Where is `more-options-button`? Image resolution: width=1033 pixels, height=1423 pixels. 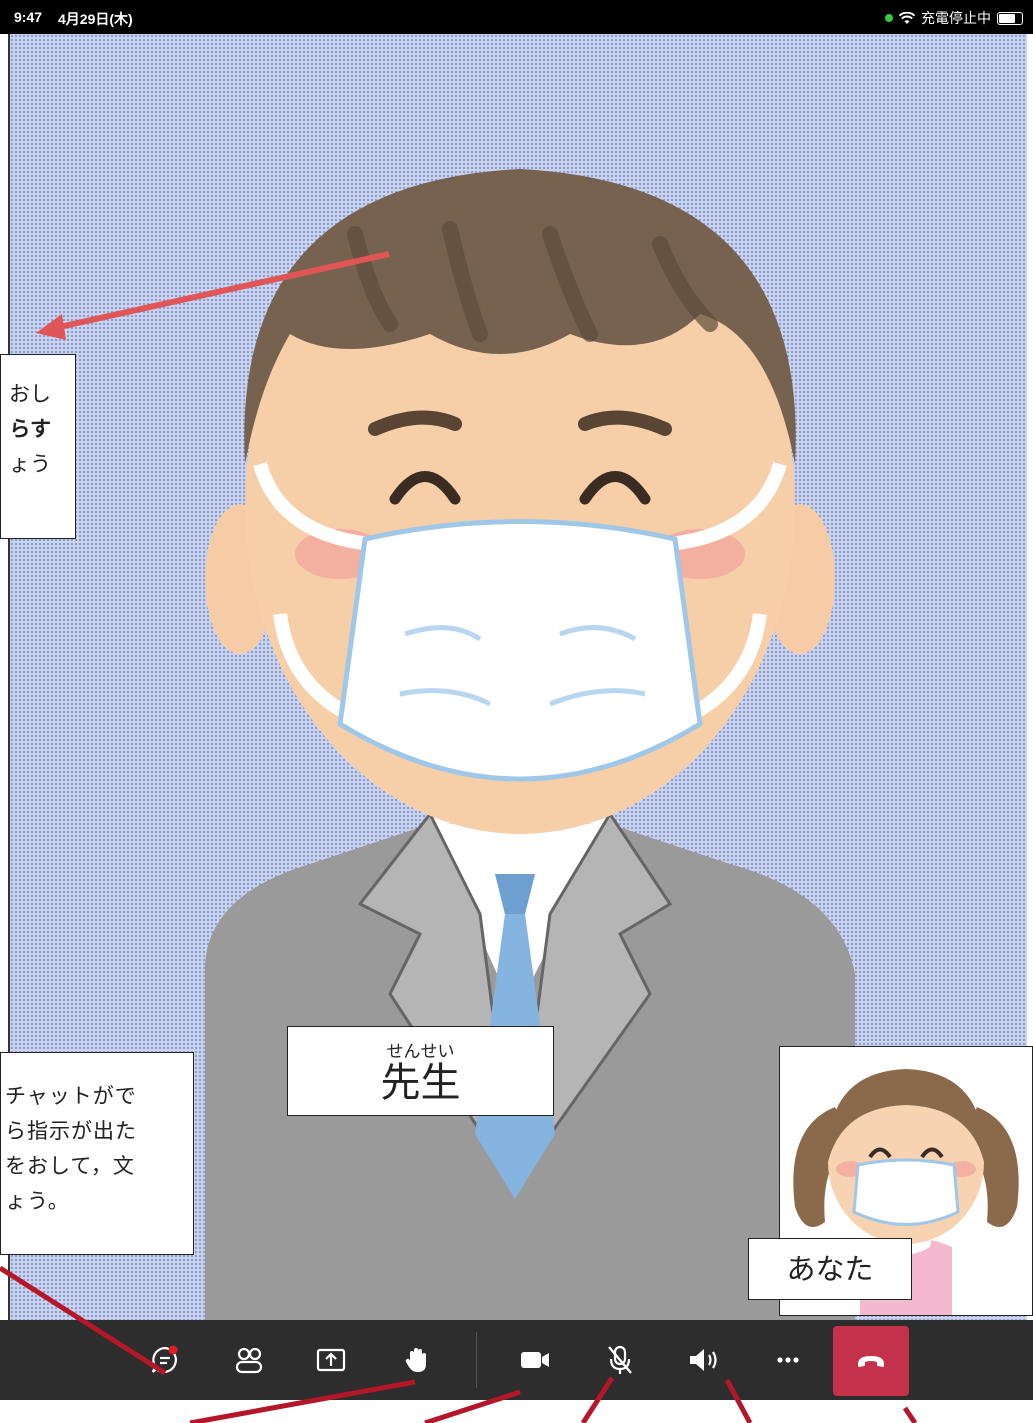 more-options-button is located at coordinates (788, 1360).